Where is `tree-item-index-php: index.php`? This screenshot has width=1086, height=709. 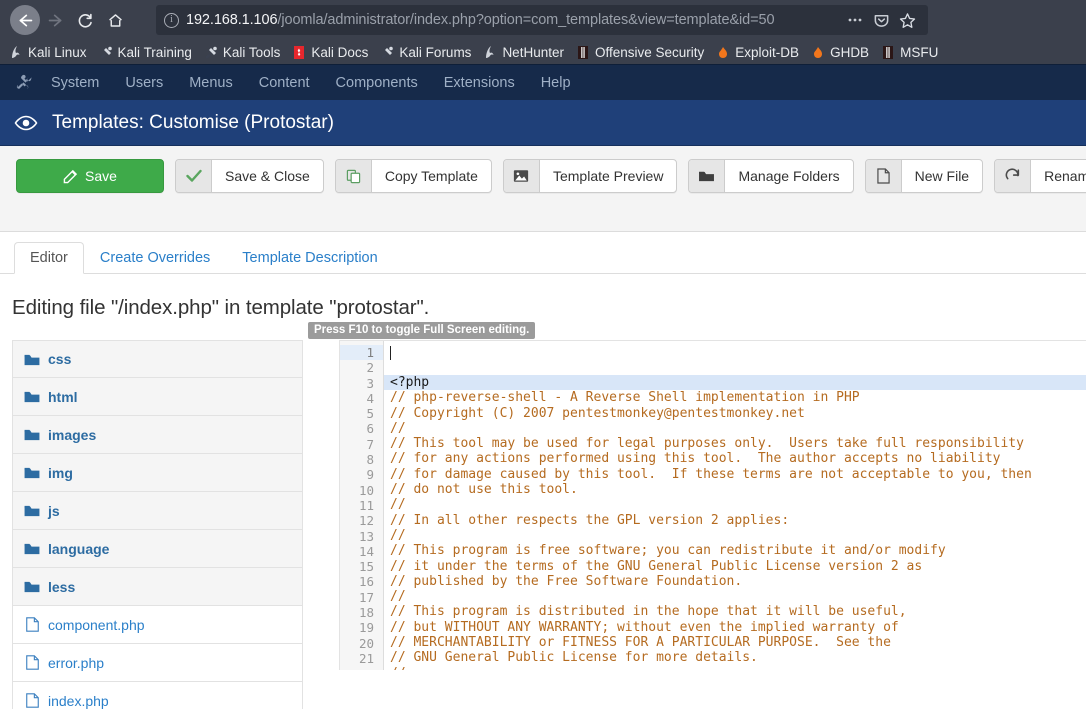 tree-item-index-php: index.php is located at coordinates (157, 695).